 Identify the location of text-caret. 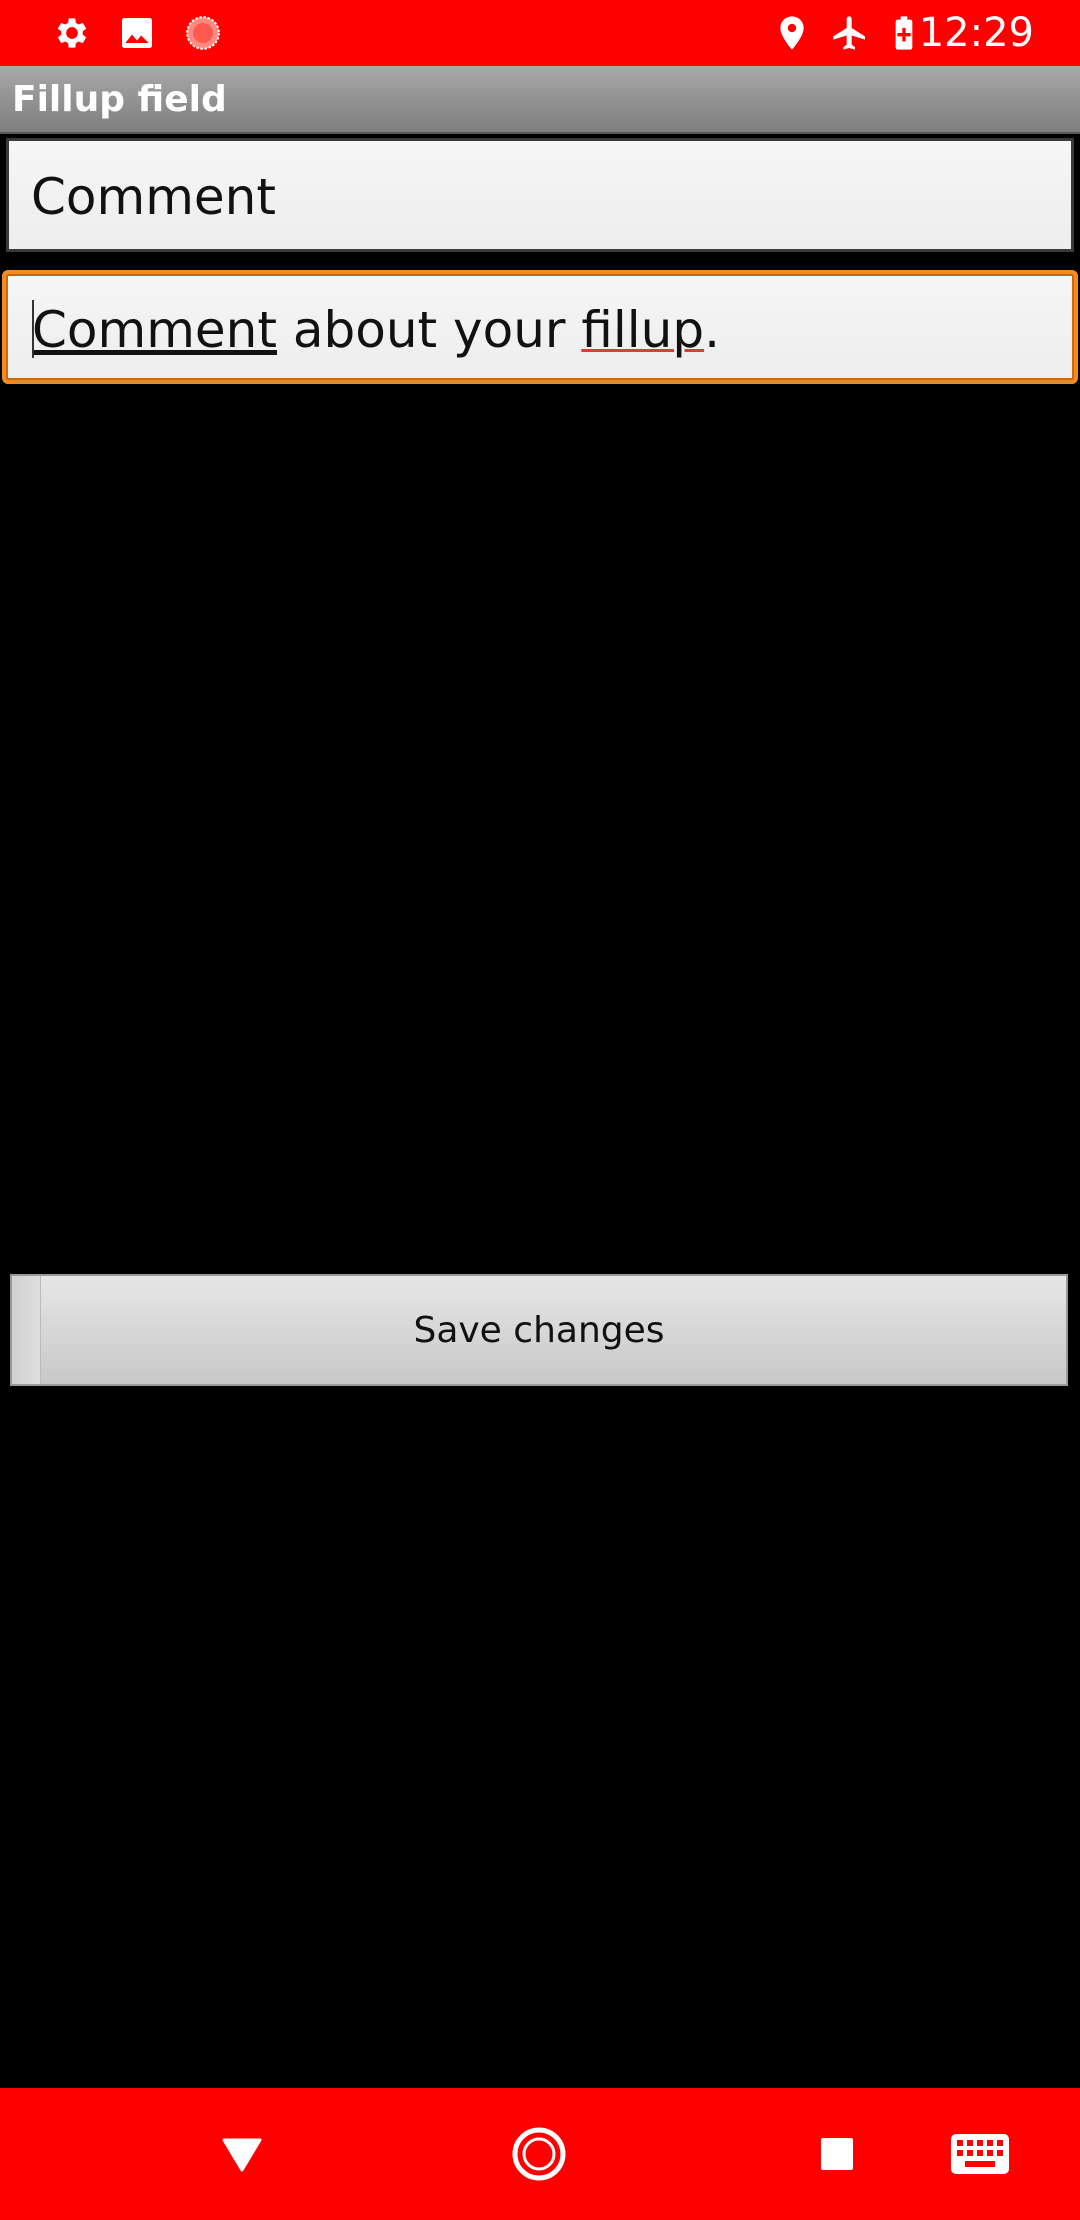
(33, 329).